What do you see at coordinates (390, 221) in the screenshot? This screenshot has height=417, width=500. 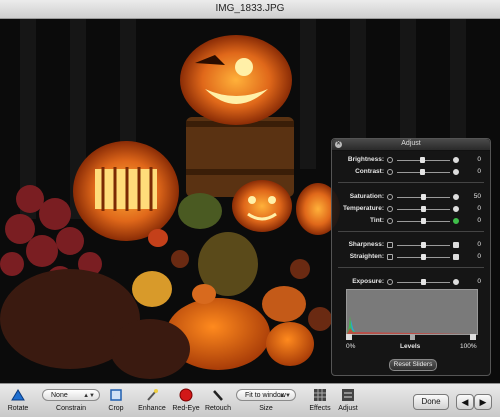 I see `tint-magenta-icon` at bounding box center [390, 221].